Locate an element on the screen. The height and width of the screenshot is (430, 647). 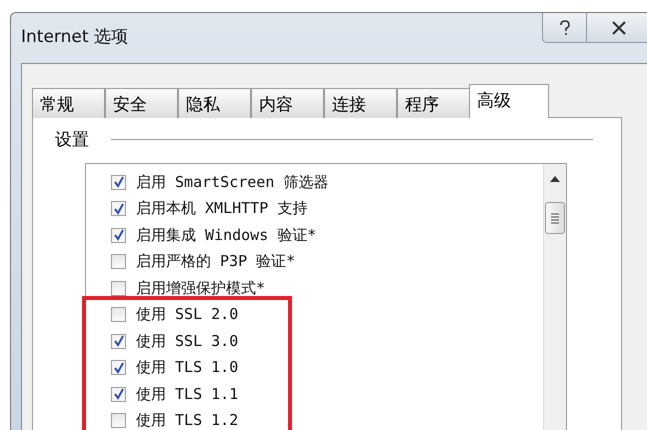
setting-label: 使用 TLS 1.1 is located at coordinates (187, 394).